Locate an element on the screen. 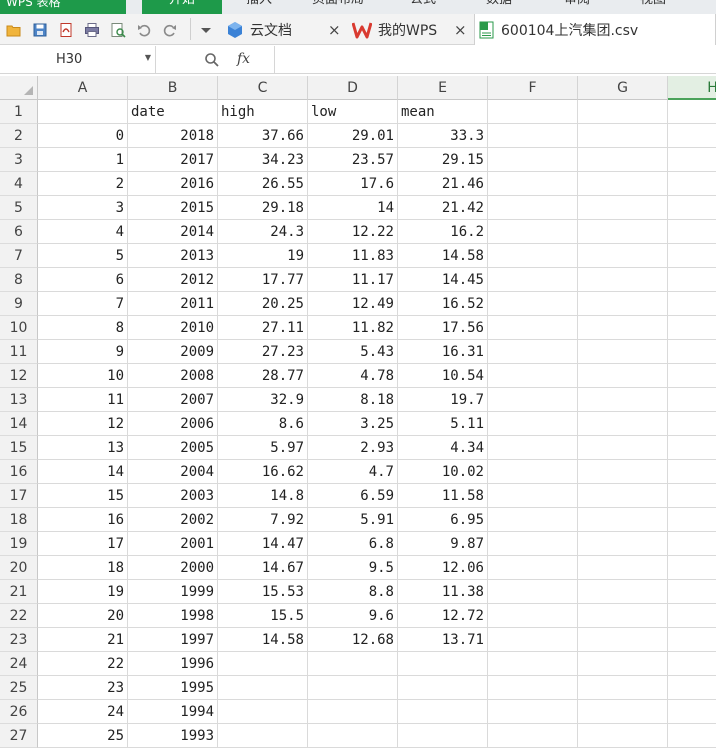  cell-e21: 11.38 is located at coordinates (443, 592).